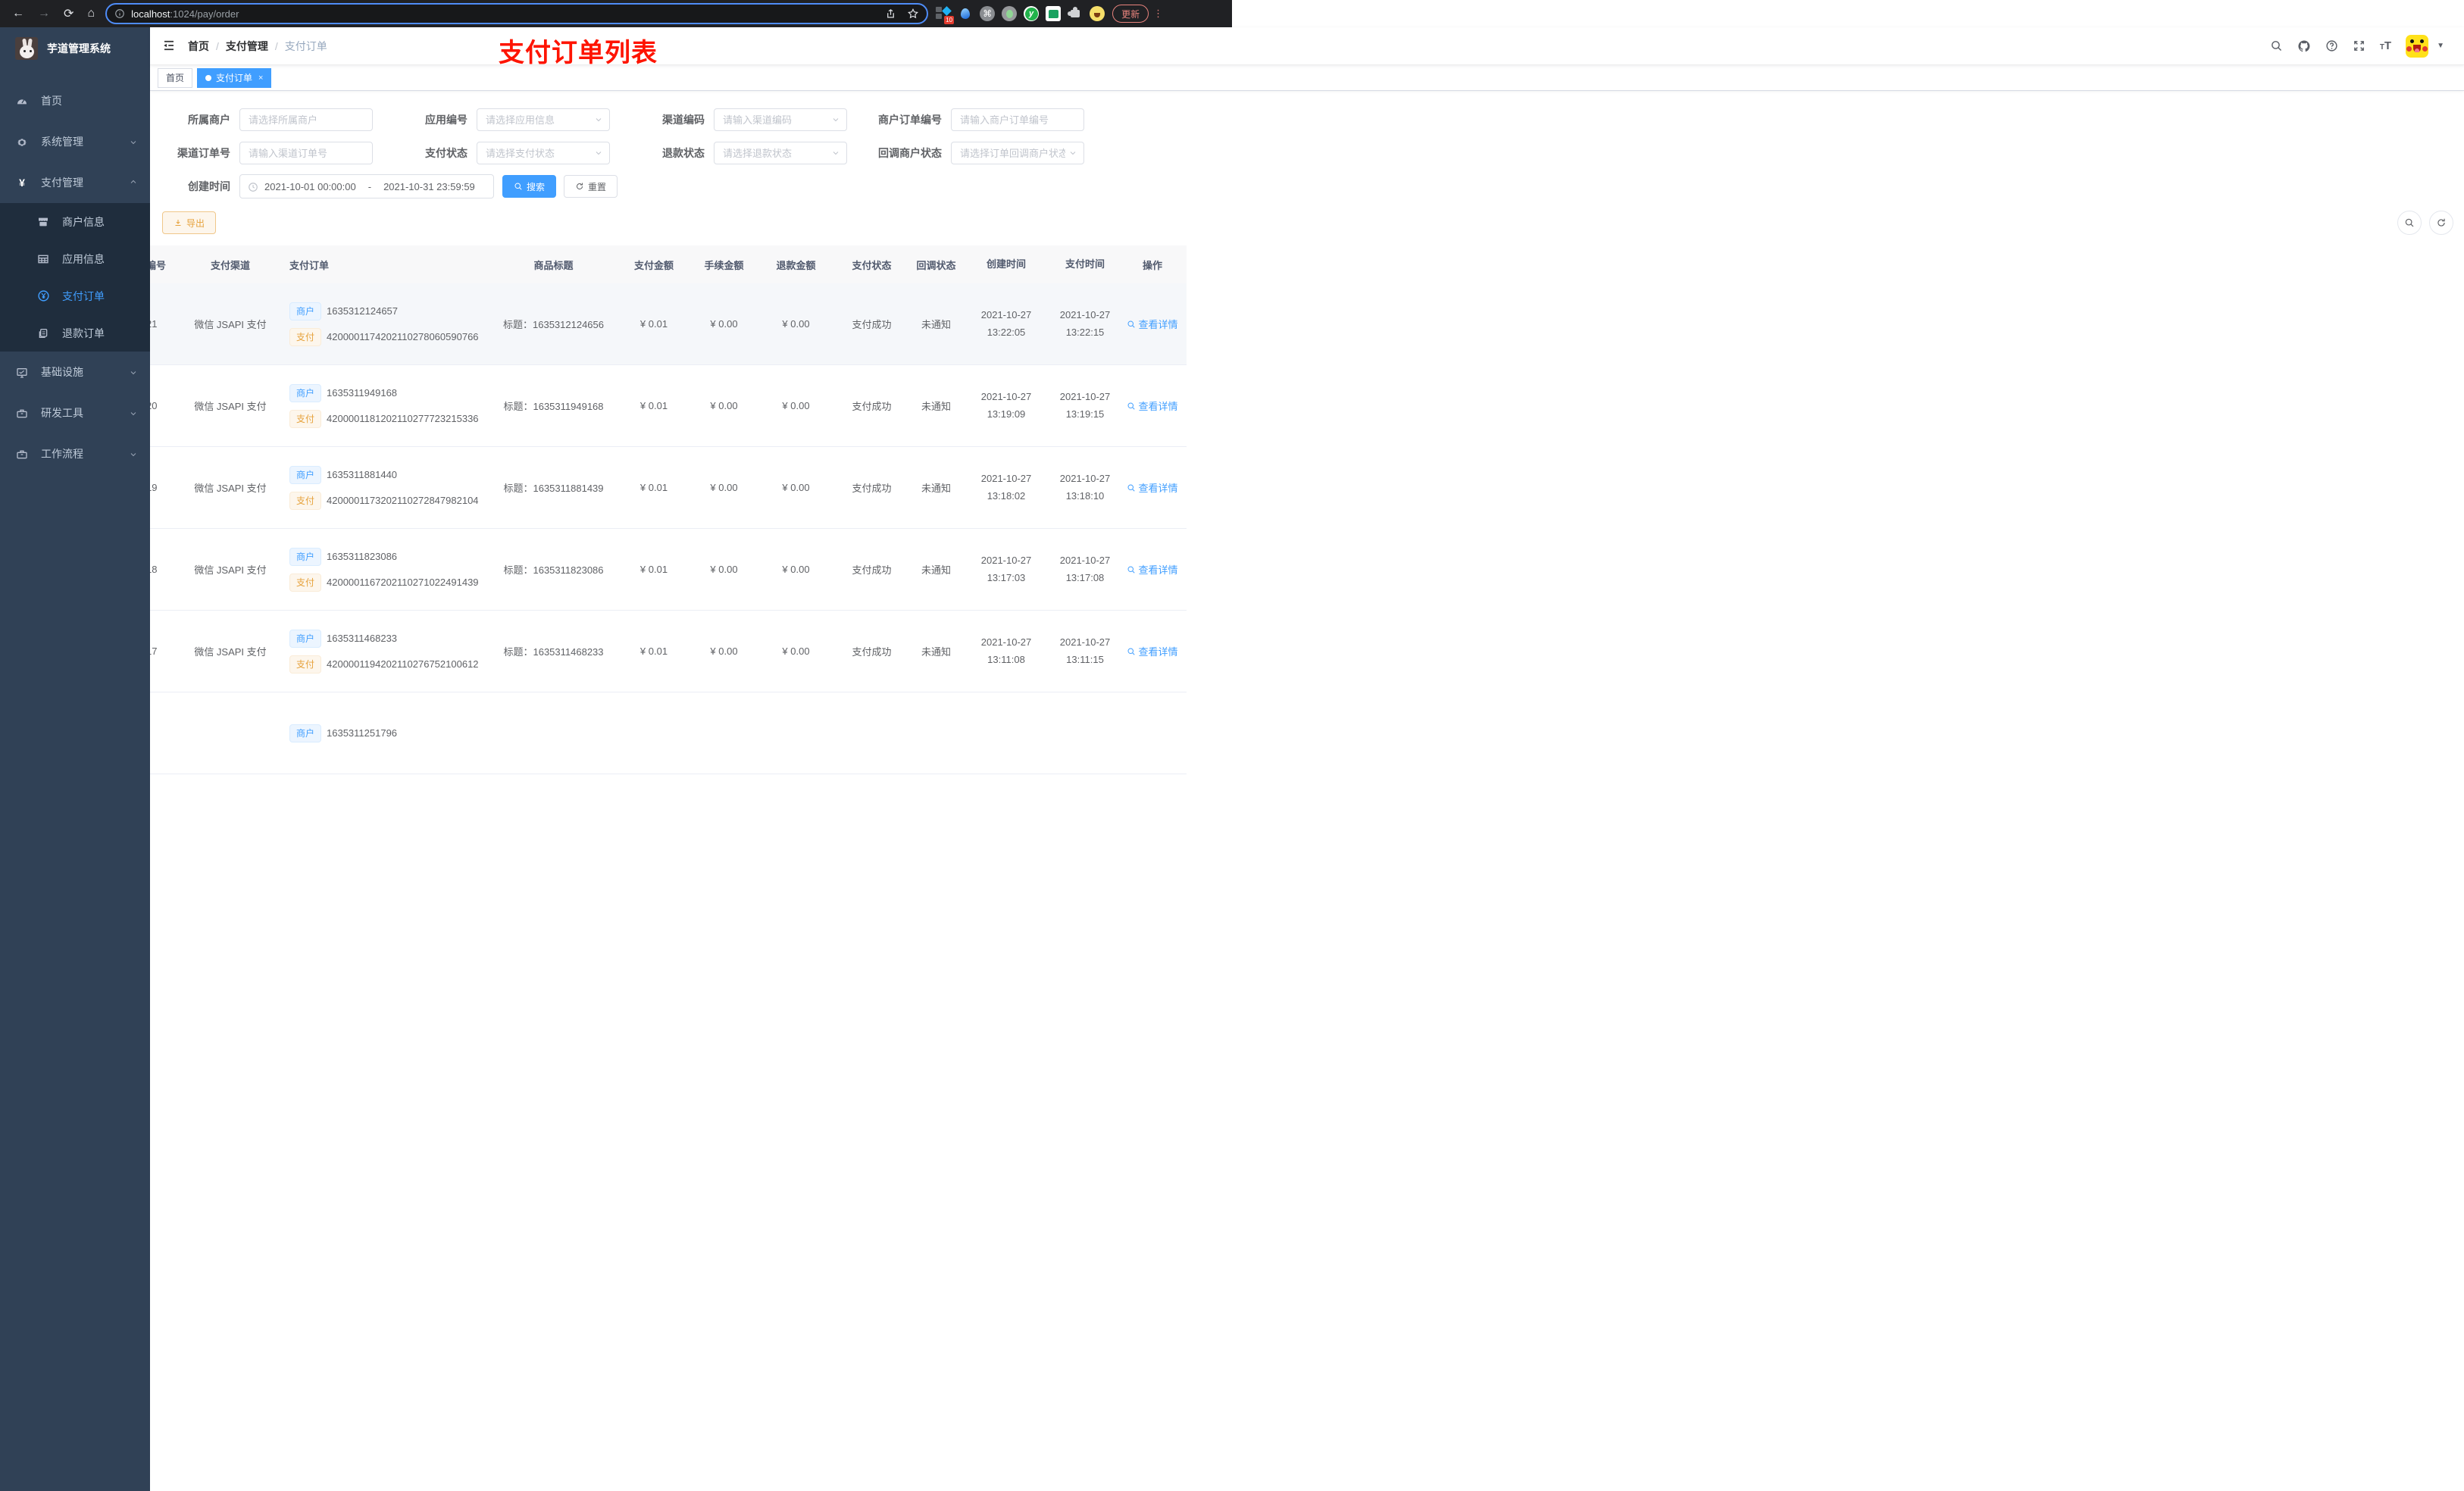  What do you see at coordinates (2304, 46) in the screenshot?
I see `github-icon` at bounding box center [2304, 46].